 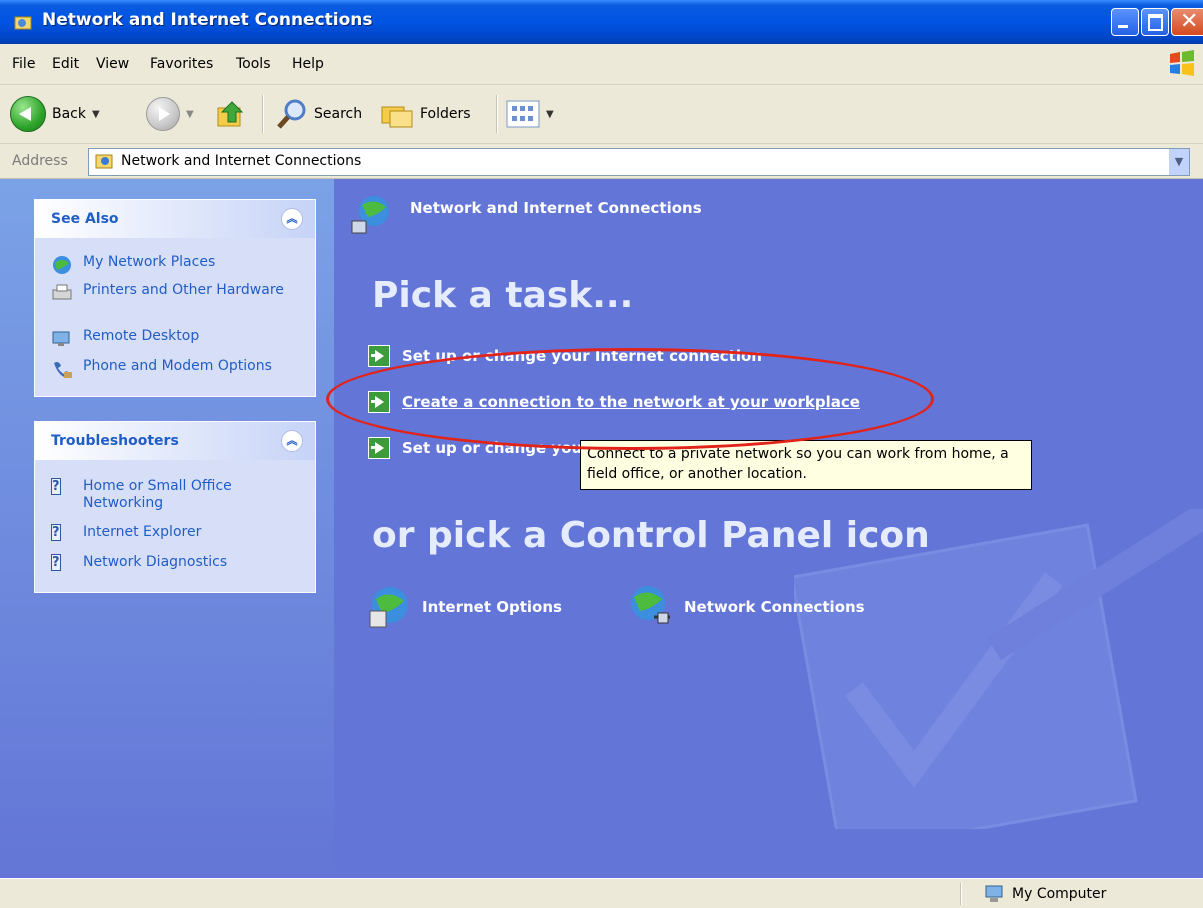 What do you see at coordinates (63, 370) in the screenshot?
I see `phone-modem-icon` at bounding box center [63, 370].